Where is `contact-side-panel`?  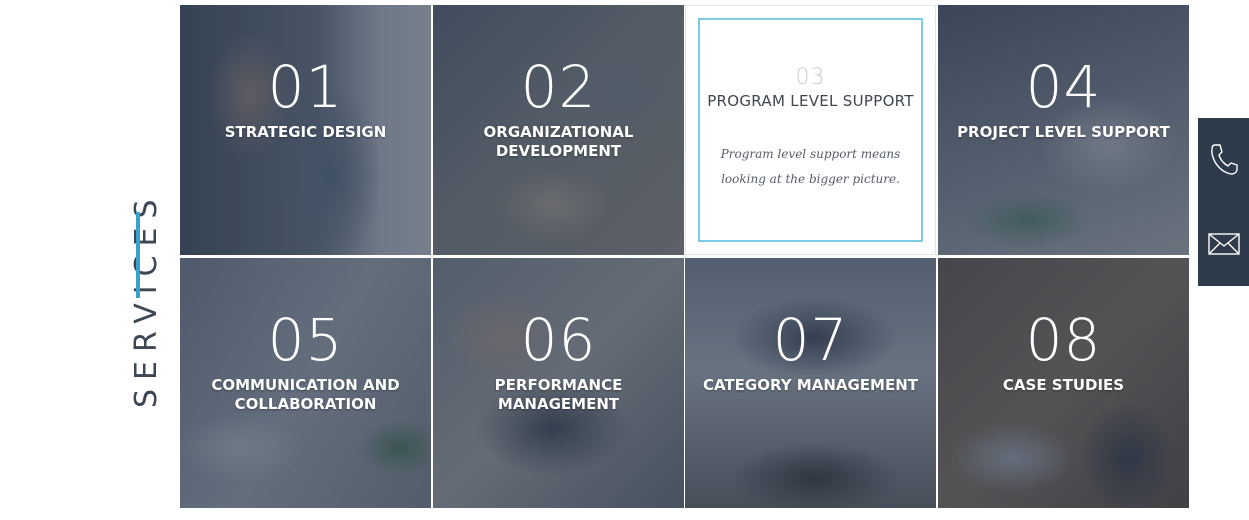
contact-side-panel is located at coordinates (1223, 202).